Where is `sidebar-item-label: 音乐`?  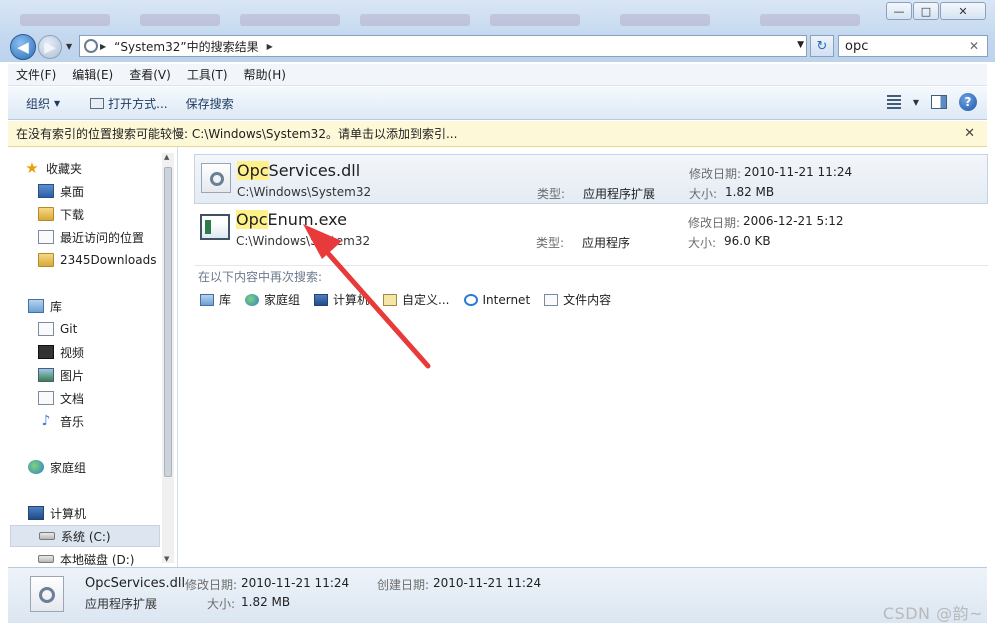
sidebar-item-label: 音乐 is located at coordinates (72, 421).